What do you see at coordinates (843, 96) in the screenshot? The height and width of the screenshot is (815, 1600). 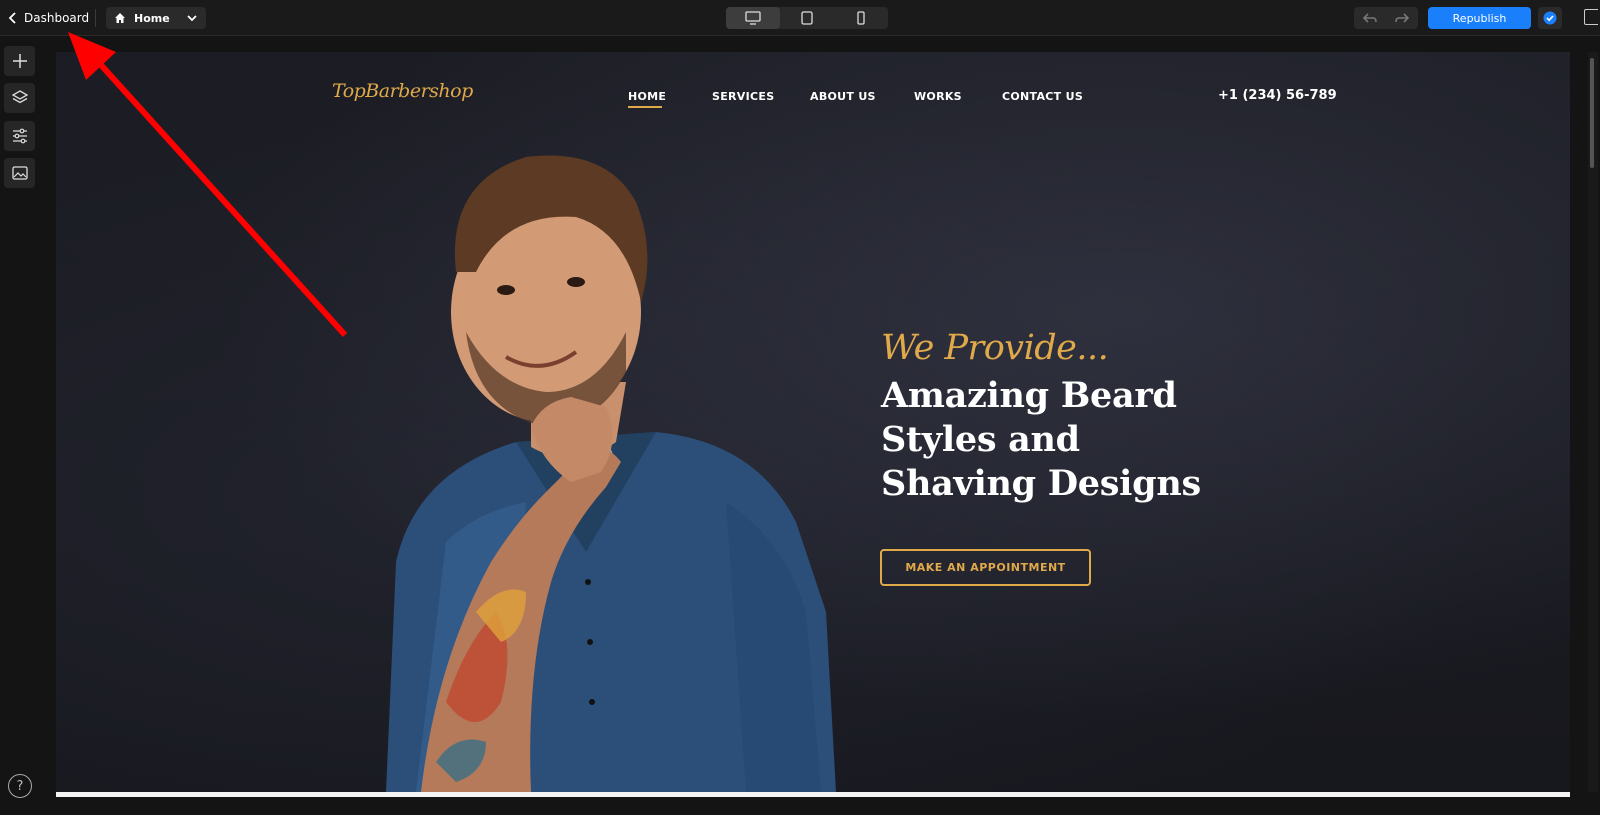 I see `nav-about-us: ABOUT US` at bounding box center [843, 96].